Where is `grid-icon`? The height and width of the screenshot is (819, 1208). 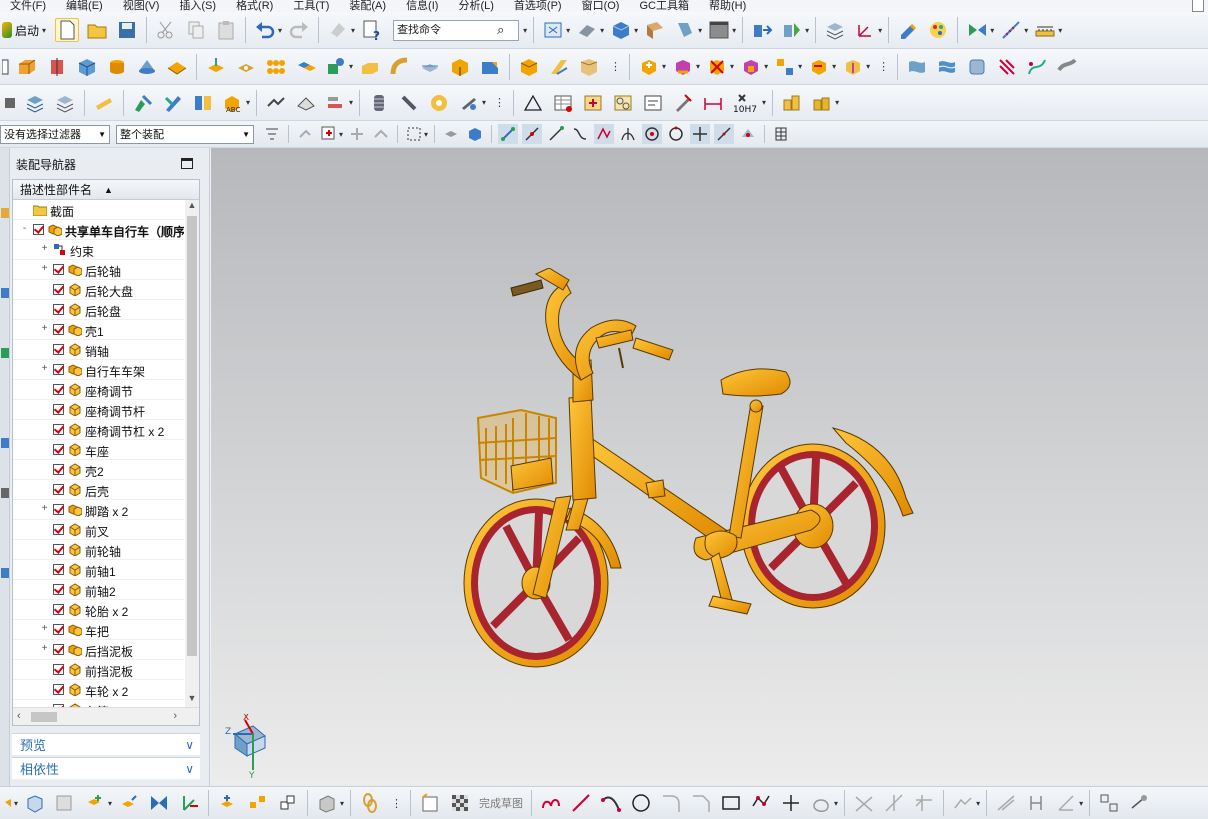
grid-icon is located at coordinates (781, 134).